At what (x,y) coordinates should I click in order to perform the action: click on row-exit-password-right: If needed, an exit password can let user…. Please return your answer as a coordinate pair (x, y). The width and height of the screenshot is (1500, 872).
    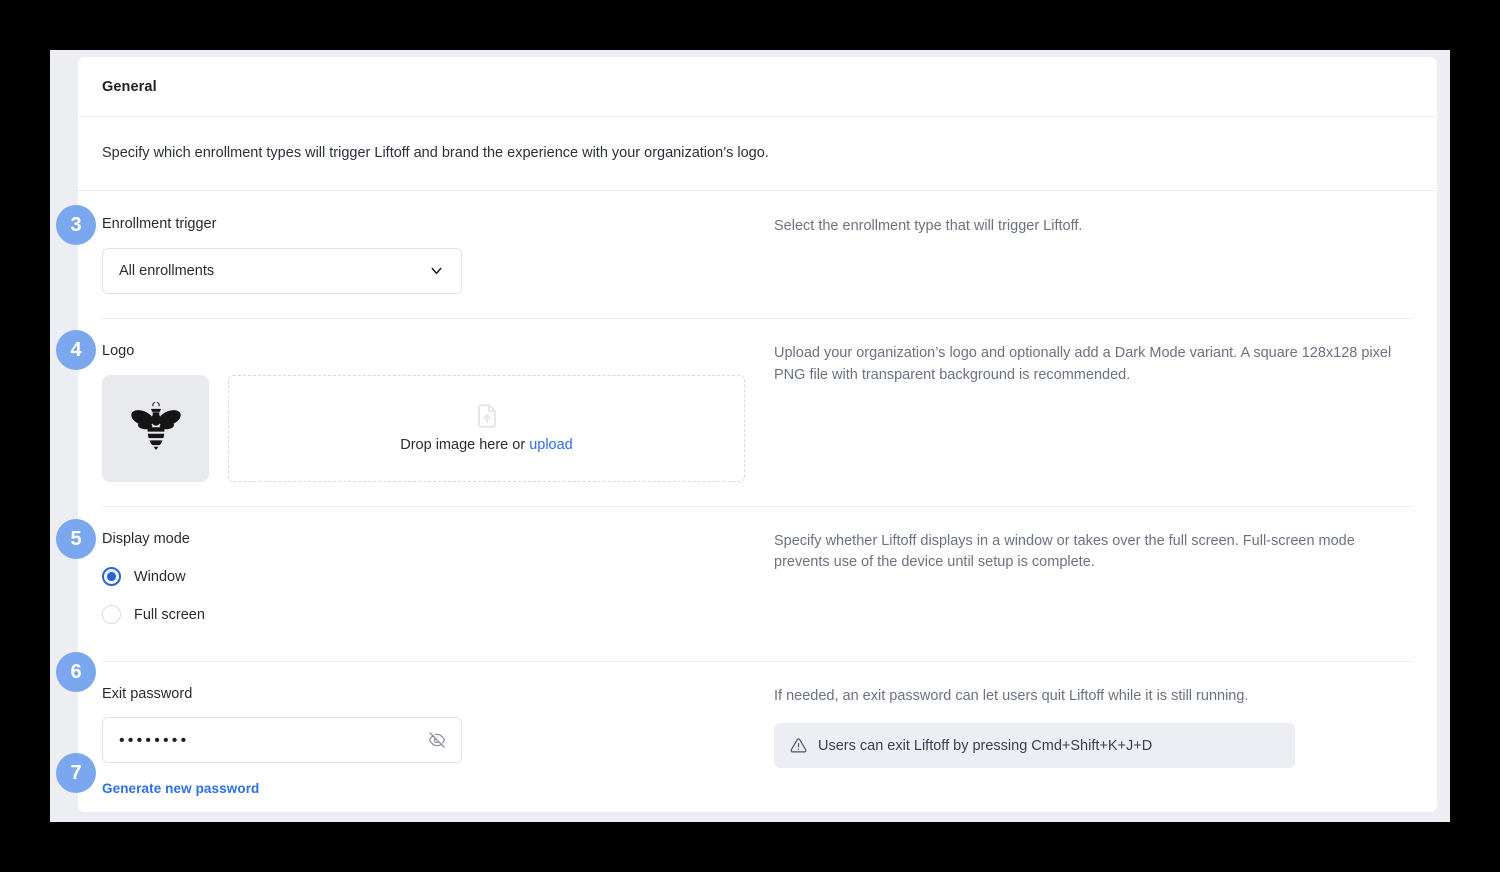
    Looking at the image, I should click on (1093, 742).